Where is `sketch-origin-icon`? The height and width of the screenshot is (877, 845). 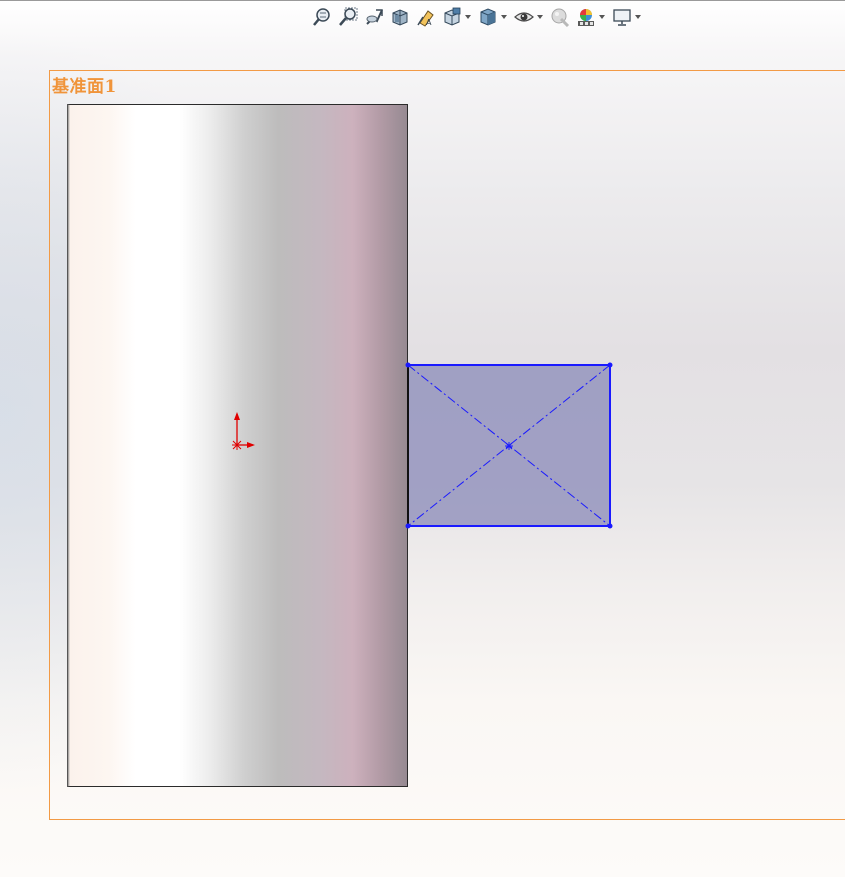
sketch-origin-icon is located at coordinates (243, 431).